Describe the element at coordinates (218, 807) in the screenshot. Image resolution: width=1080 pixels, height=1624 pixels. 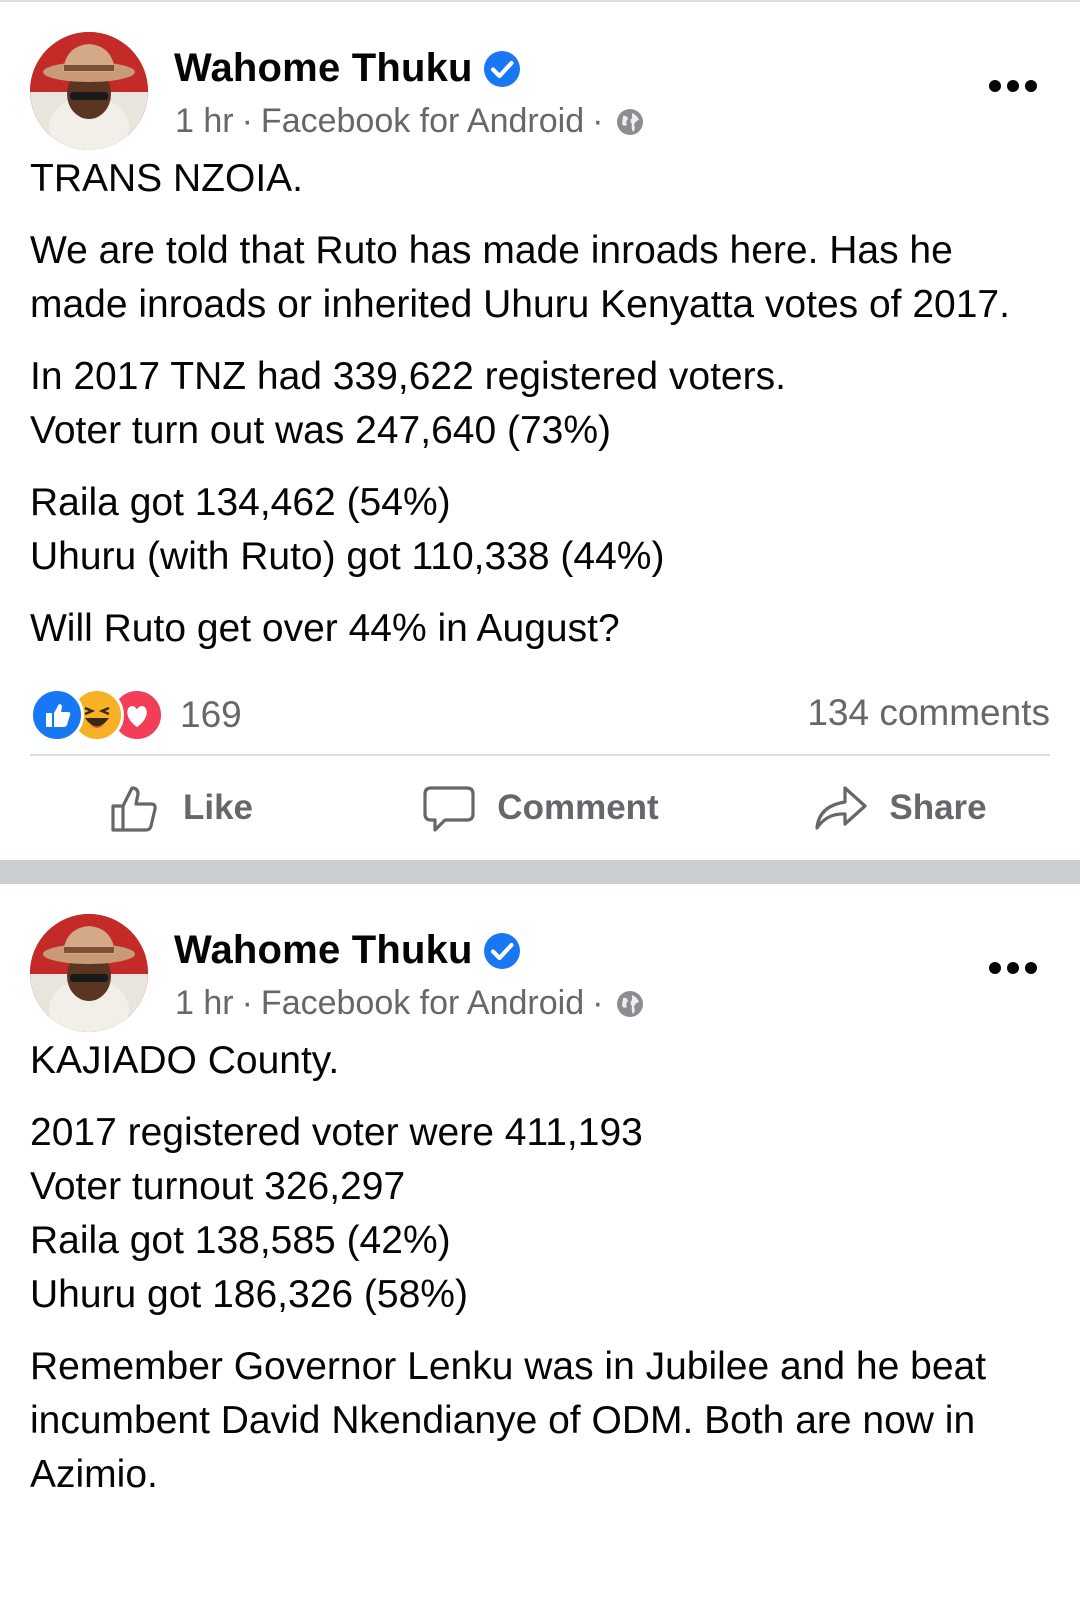
I see `like-label: Like` at that location.